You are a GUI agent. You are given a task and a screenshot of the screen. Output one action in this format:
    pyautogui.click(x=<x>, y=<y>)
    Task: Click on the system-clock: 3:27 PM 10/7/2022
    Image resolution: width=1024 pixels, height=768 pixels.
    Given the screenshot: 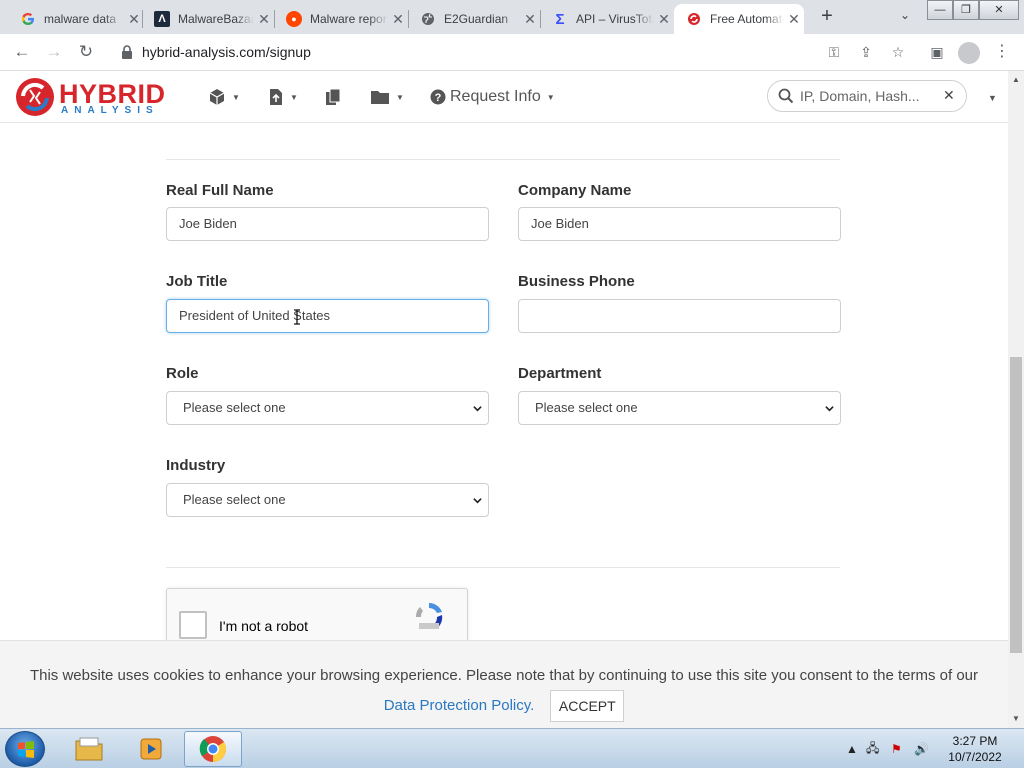 What is the action you would take?
    pyautogui.click(x=975, y=749)
    